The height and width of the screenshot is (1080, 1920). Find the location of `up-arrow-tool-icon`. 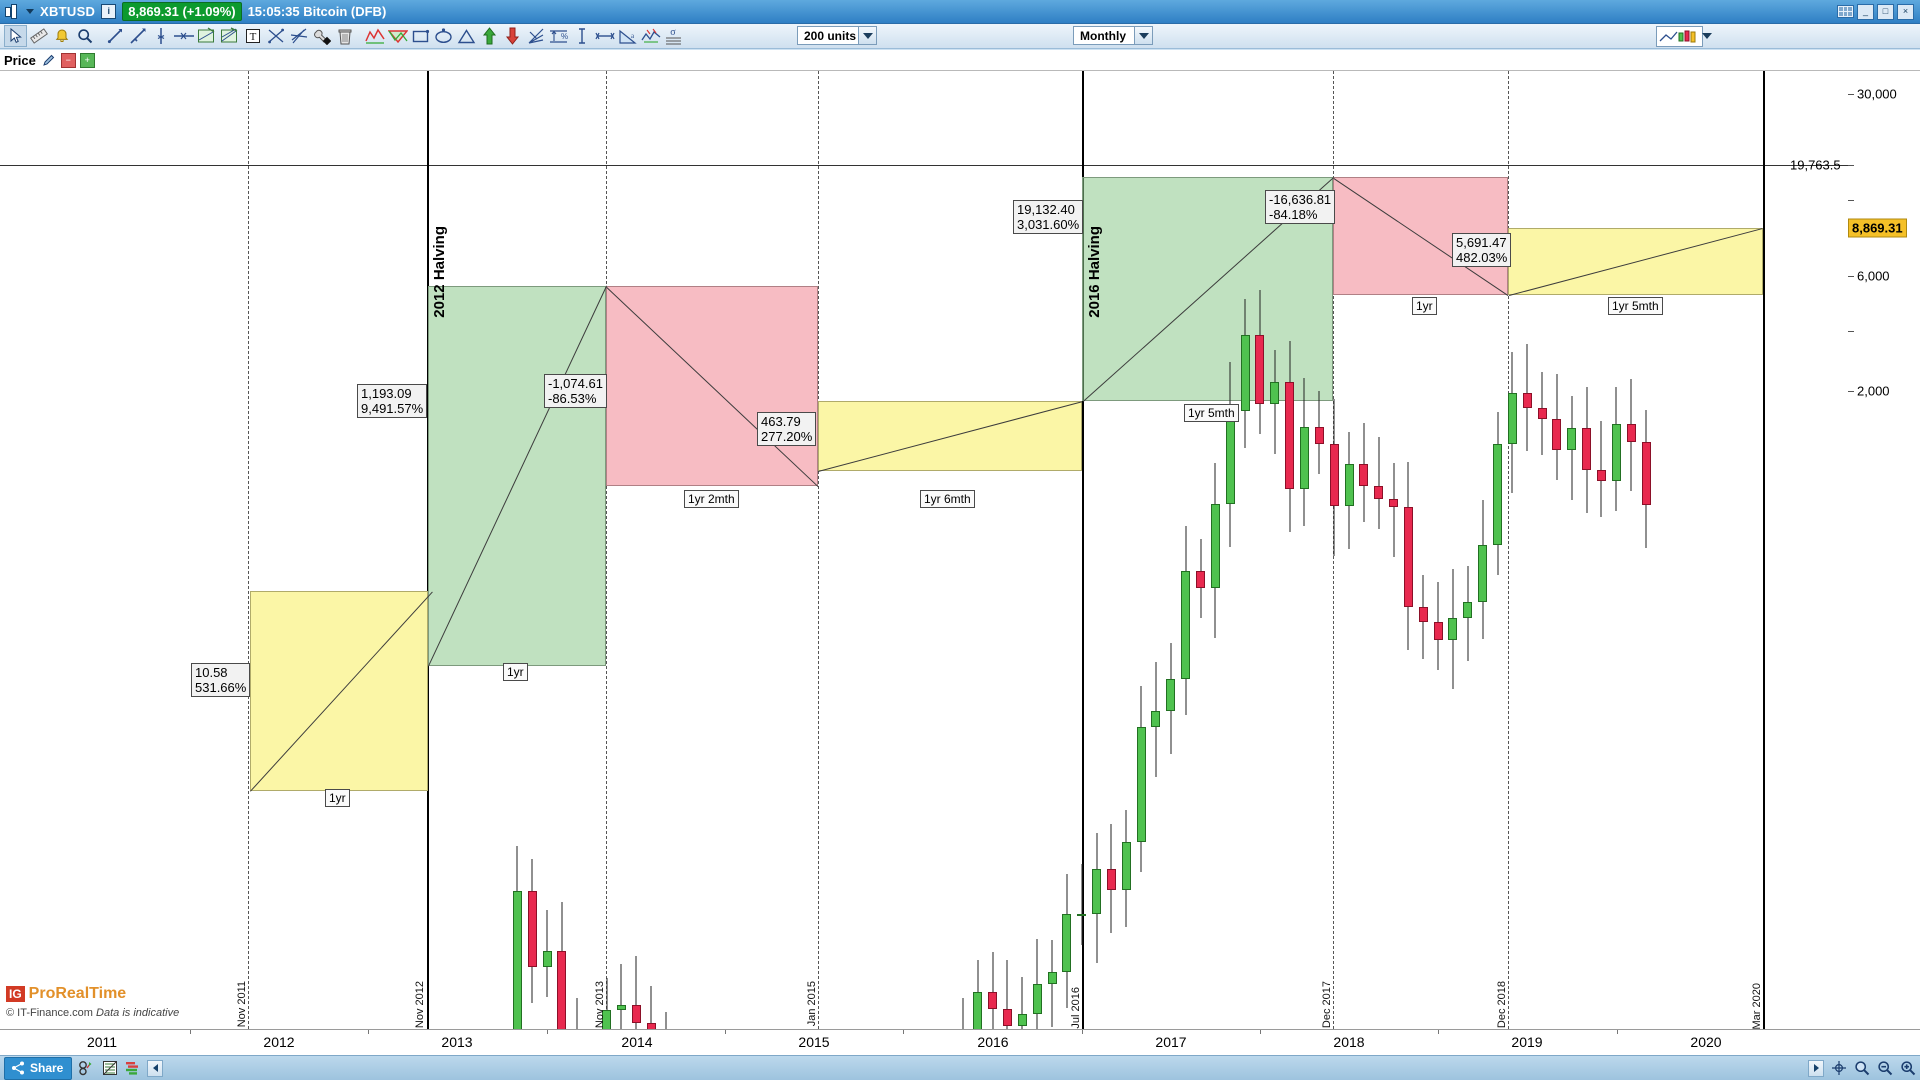

up-arrow-tool-icon is located at coordinates (489, 36).